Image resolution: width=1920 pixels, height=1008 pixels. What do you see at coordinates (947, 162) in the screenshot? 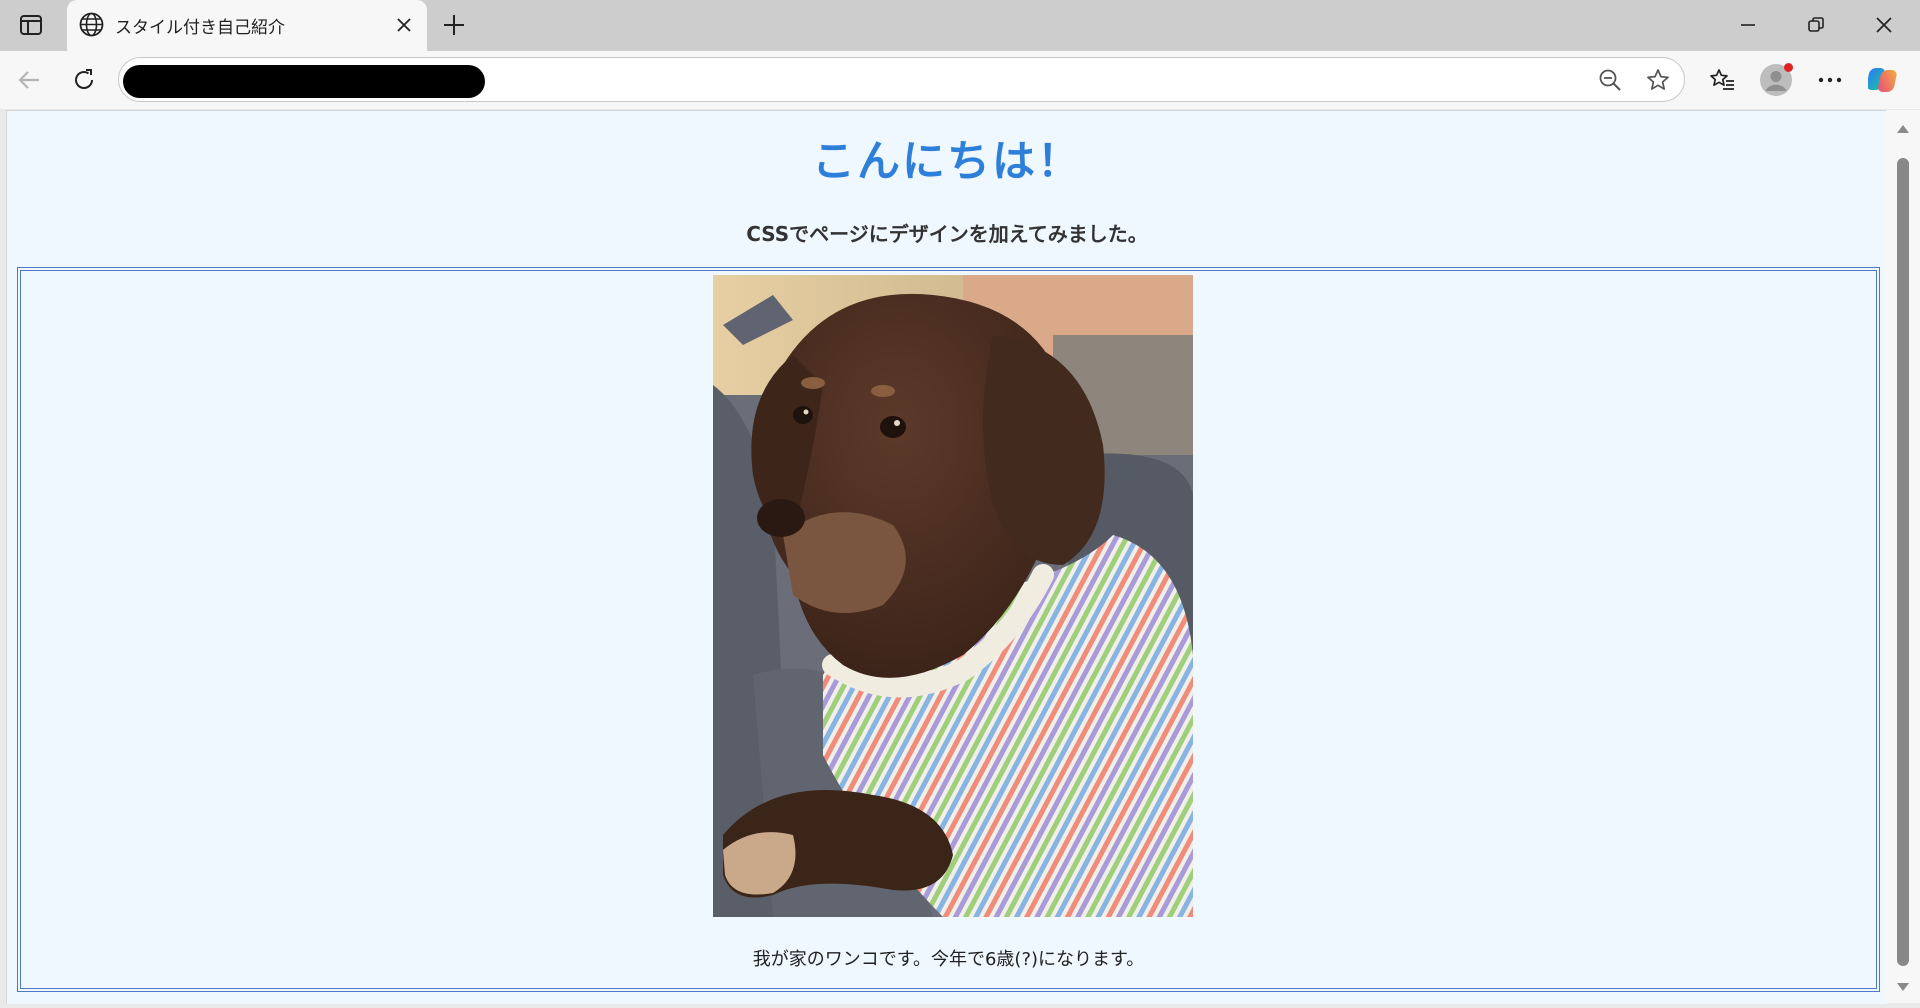
I see `page-title: こんにちは！` at bounding box center [947, 162].